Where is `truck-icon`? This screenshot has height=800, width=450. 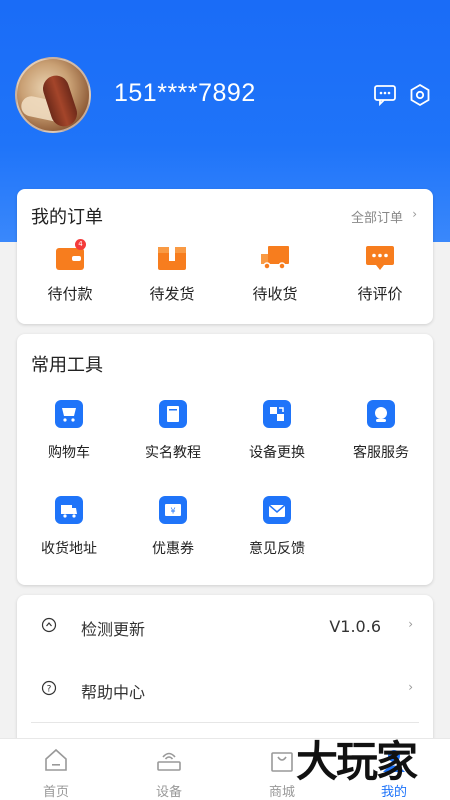
truck-icon is located at coordinates (275, 258).